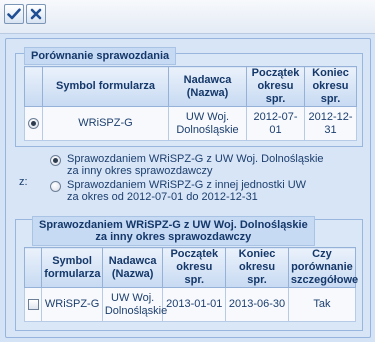 The height and width of the screenshot is (342, 375). What do you see at coordinates (194, 304) in the screenshot?
I see `cell-start-date: 2013-01-01` at bounding box center [194, 304].